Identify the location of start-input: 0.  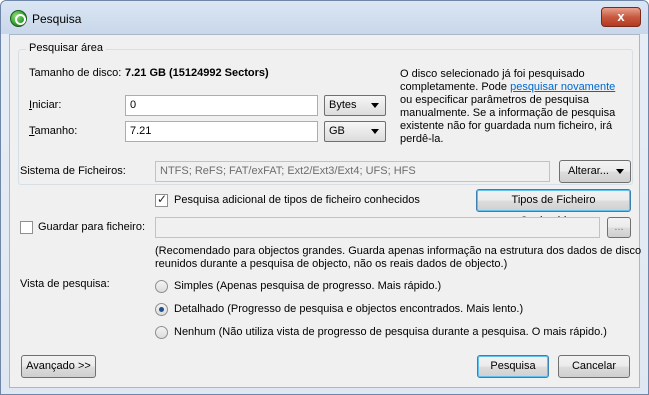
(221, 105).